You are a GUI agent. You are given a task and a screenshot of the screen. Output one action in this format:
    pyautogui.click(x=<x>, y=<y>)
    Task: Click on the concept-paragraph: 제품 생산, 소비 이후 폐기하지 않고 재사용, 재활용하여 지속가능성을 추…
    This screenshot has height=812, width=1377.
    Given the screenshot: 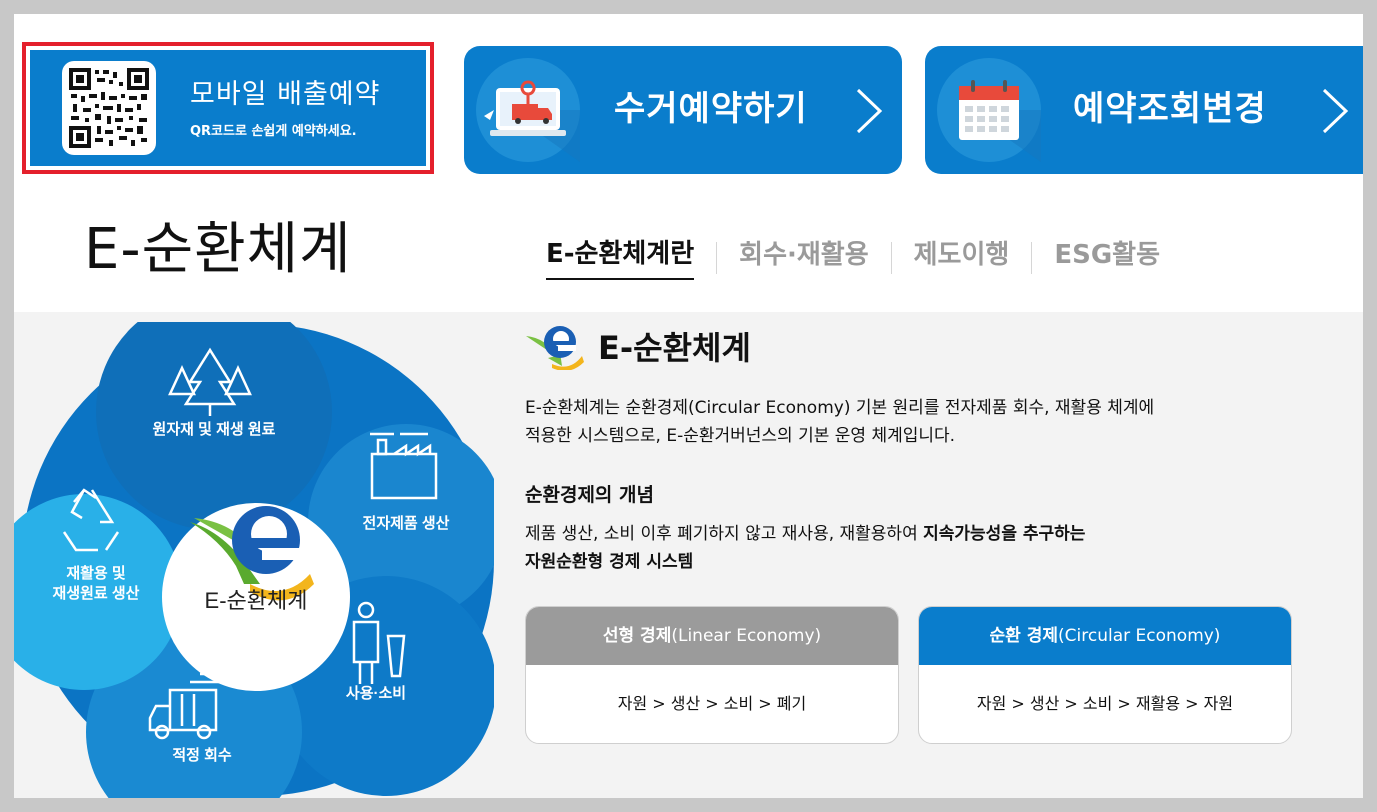 What is the action you would take?
    pyautogui.click(x=905, y=548)
    